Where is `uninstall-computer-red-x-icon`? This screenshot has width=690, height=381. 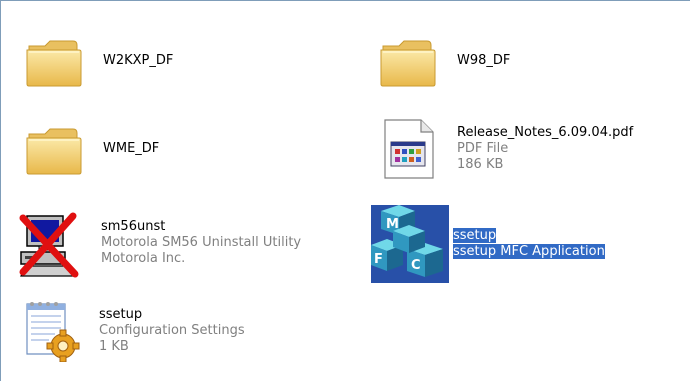 uninstall-computer-red-x-icon is located at coordinates (51, 245).